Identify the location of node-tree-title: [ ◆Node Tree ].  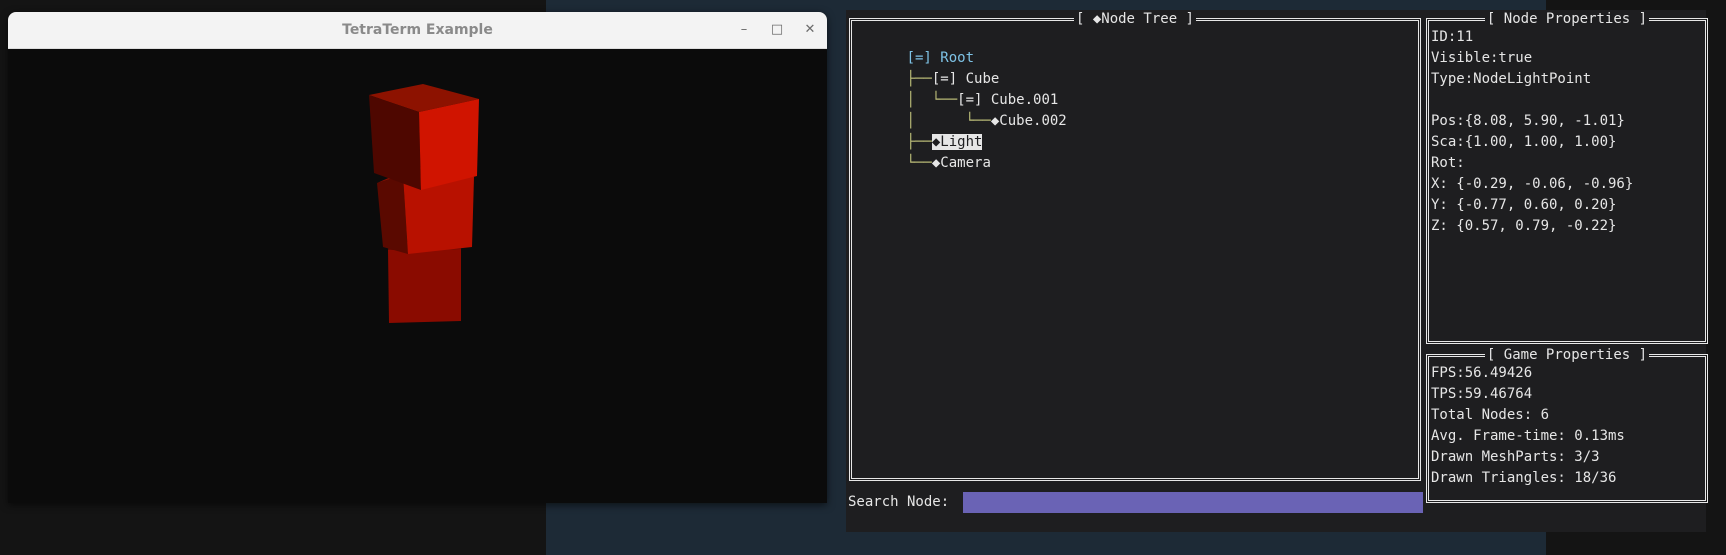
(1134, 19).